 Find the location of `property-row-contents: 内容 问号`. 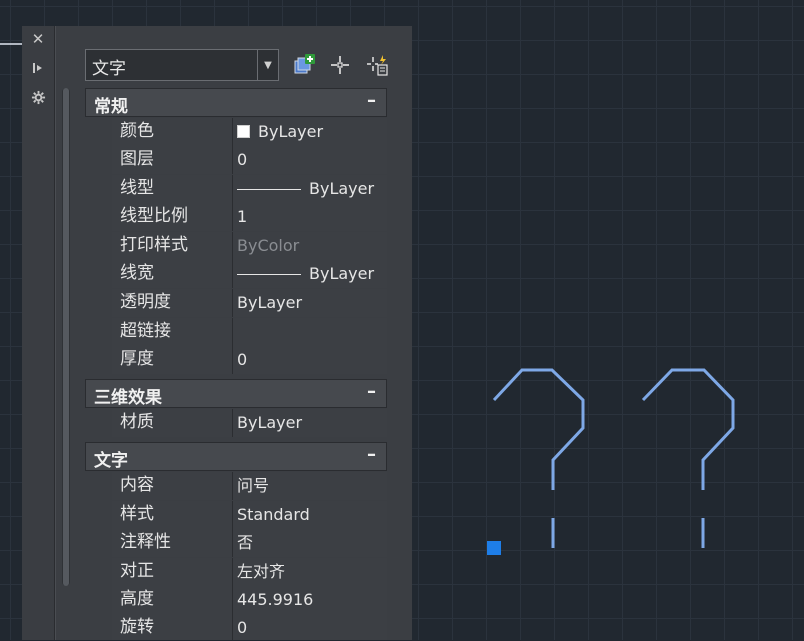

property-row-contents: 内容 问号 is located at coordinates (249, 486).